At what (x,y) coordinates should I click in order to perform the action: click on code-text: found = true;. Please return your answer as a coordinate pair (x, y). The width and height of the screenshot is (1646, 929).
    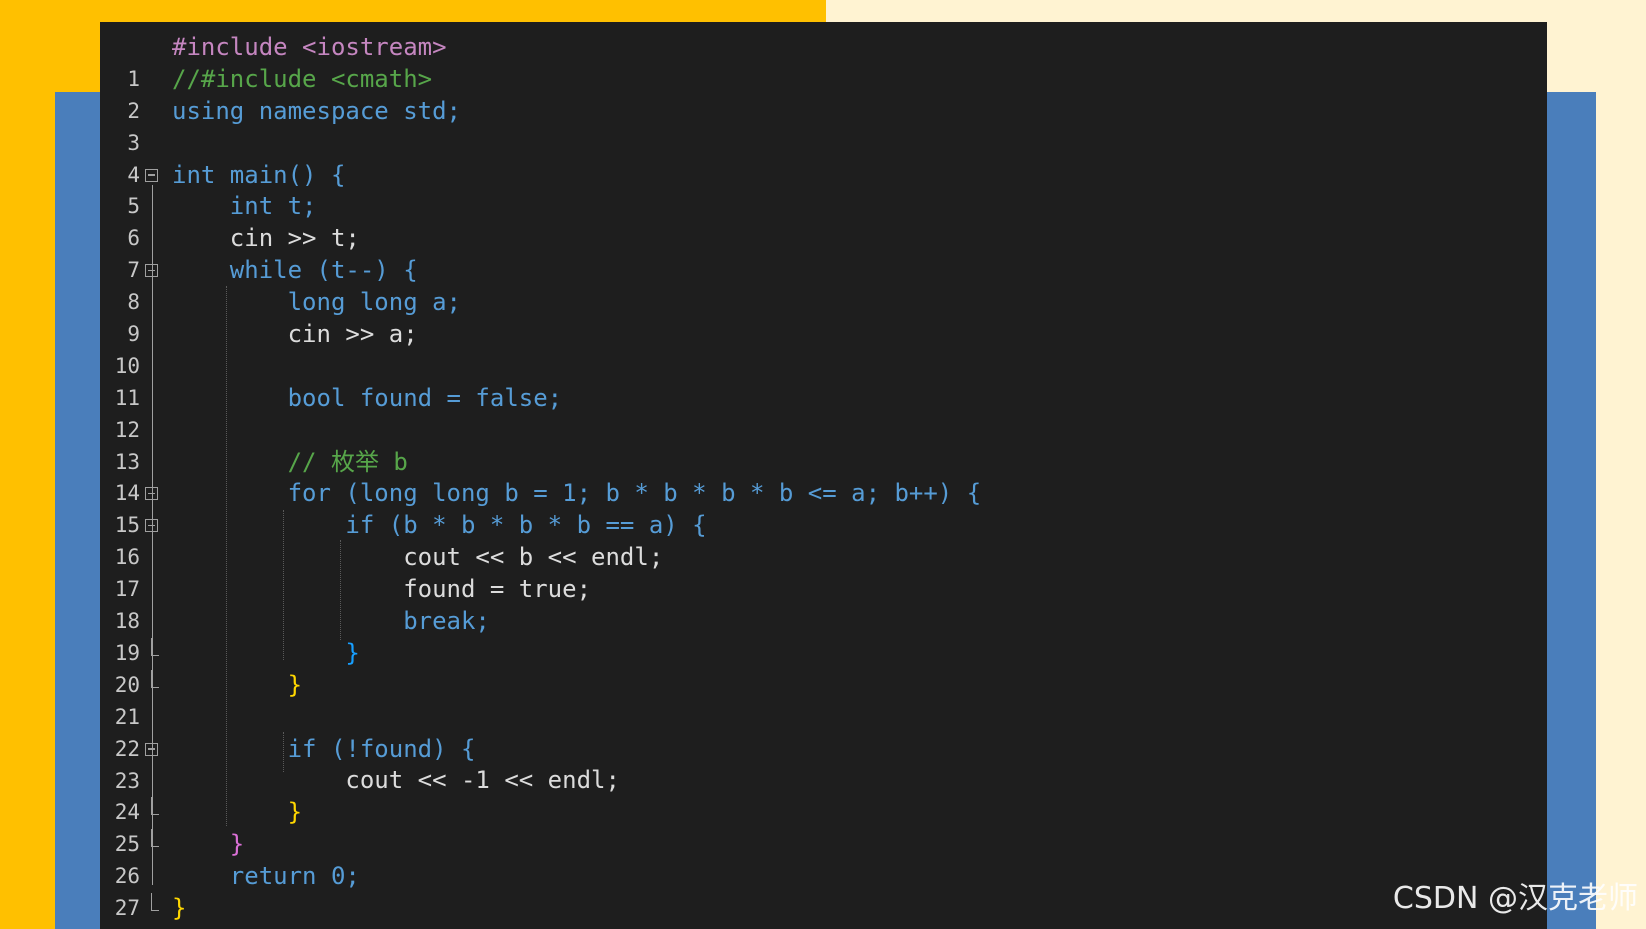
    Looking at the image, I should click on (381, 590).